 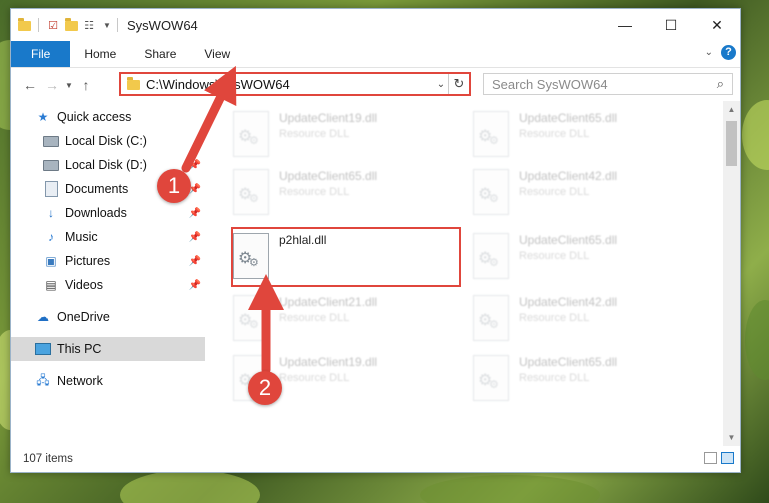 I want to click on sidebar-item-label: This PC, so click(x=79, y=349).